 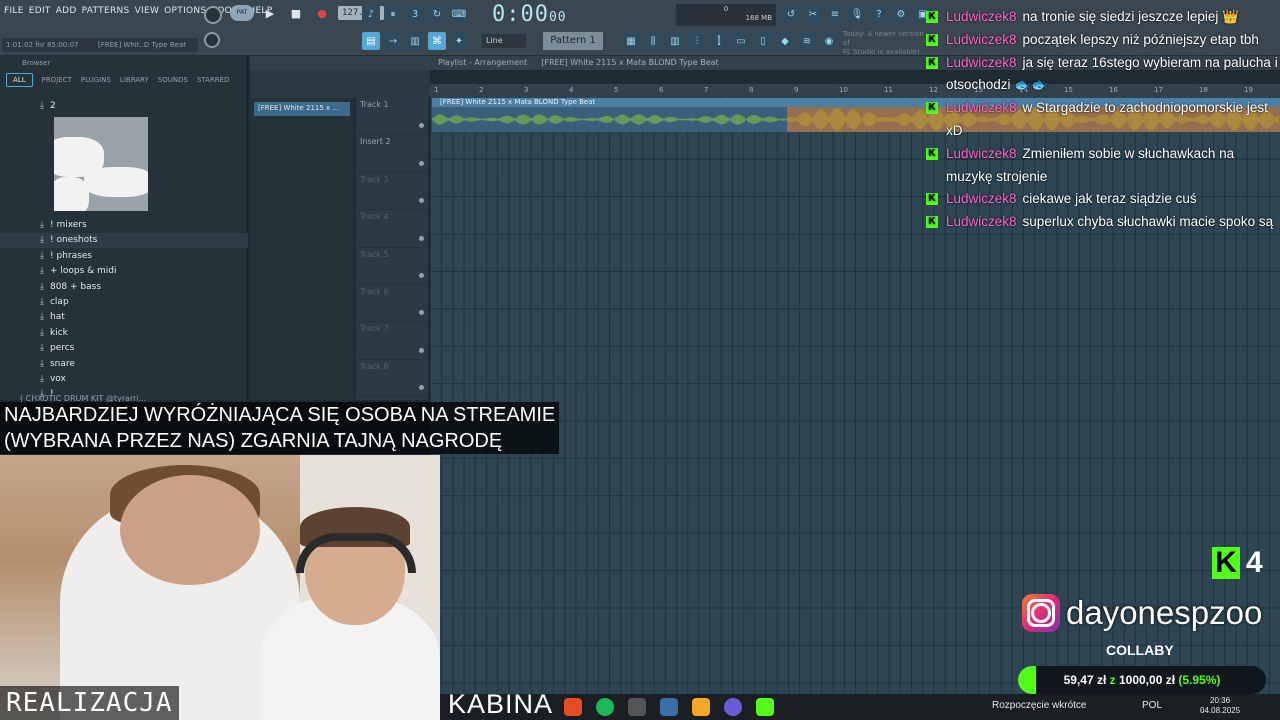 I want to click on mixer-icon: ≡, so click(x=835, y=14).